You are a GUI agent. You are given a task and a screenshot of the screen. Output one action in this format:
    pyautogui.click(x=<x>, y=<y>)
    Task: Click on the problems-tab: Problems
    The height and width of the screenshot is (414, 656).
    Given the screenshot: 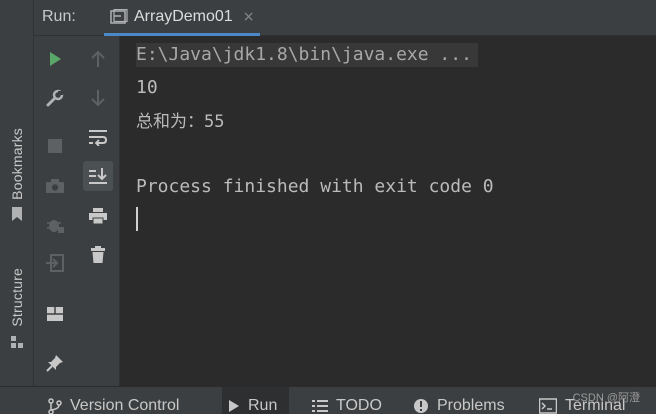 What is the action you would take?
    pyautogui.click(x=459, y=400)
    